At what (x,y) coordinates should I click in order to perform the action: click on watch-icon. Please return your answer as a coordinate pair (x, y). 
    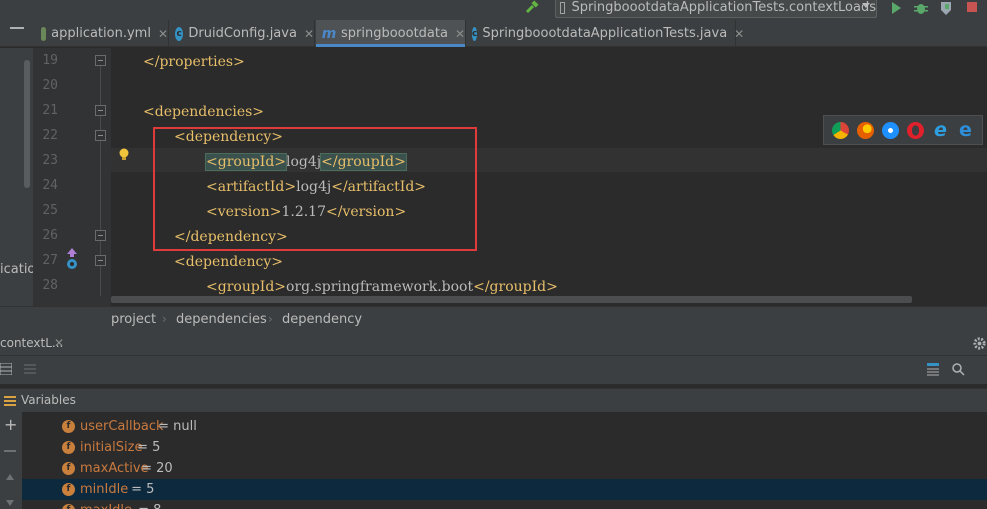
    Looking at the image, I should click on (958, 369).